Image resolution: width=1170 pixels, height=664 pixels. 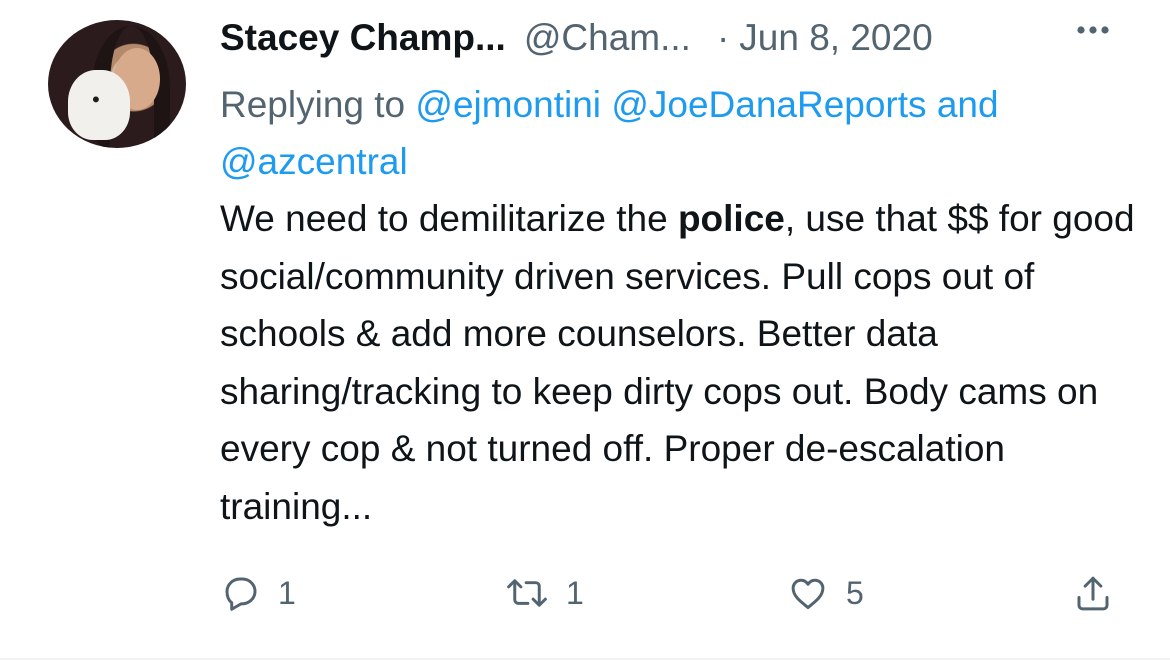 What do you see at coordinates (508, 104) in the screenshot?
I see `mention-link: @ejmontini` at bounding box center [508, 104].